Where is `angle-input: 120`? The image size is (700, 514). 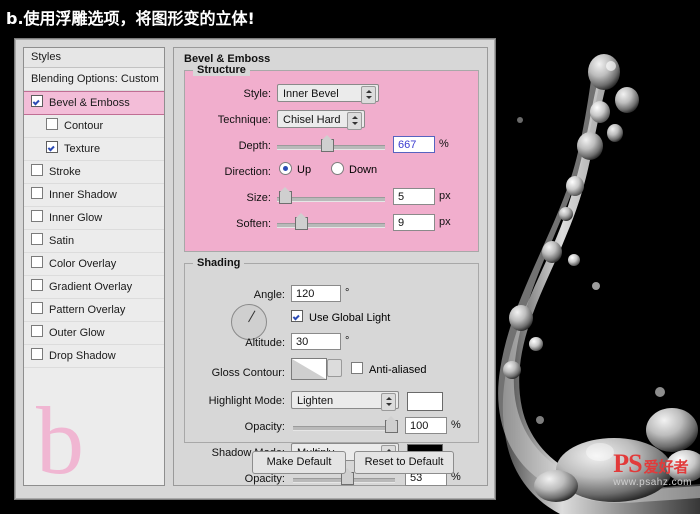
angle-input: 120 is located at coordinates (316, 293).